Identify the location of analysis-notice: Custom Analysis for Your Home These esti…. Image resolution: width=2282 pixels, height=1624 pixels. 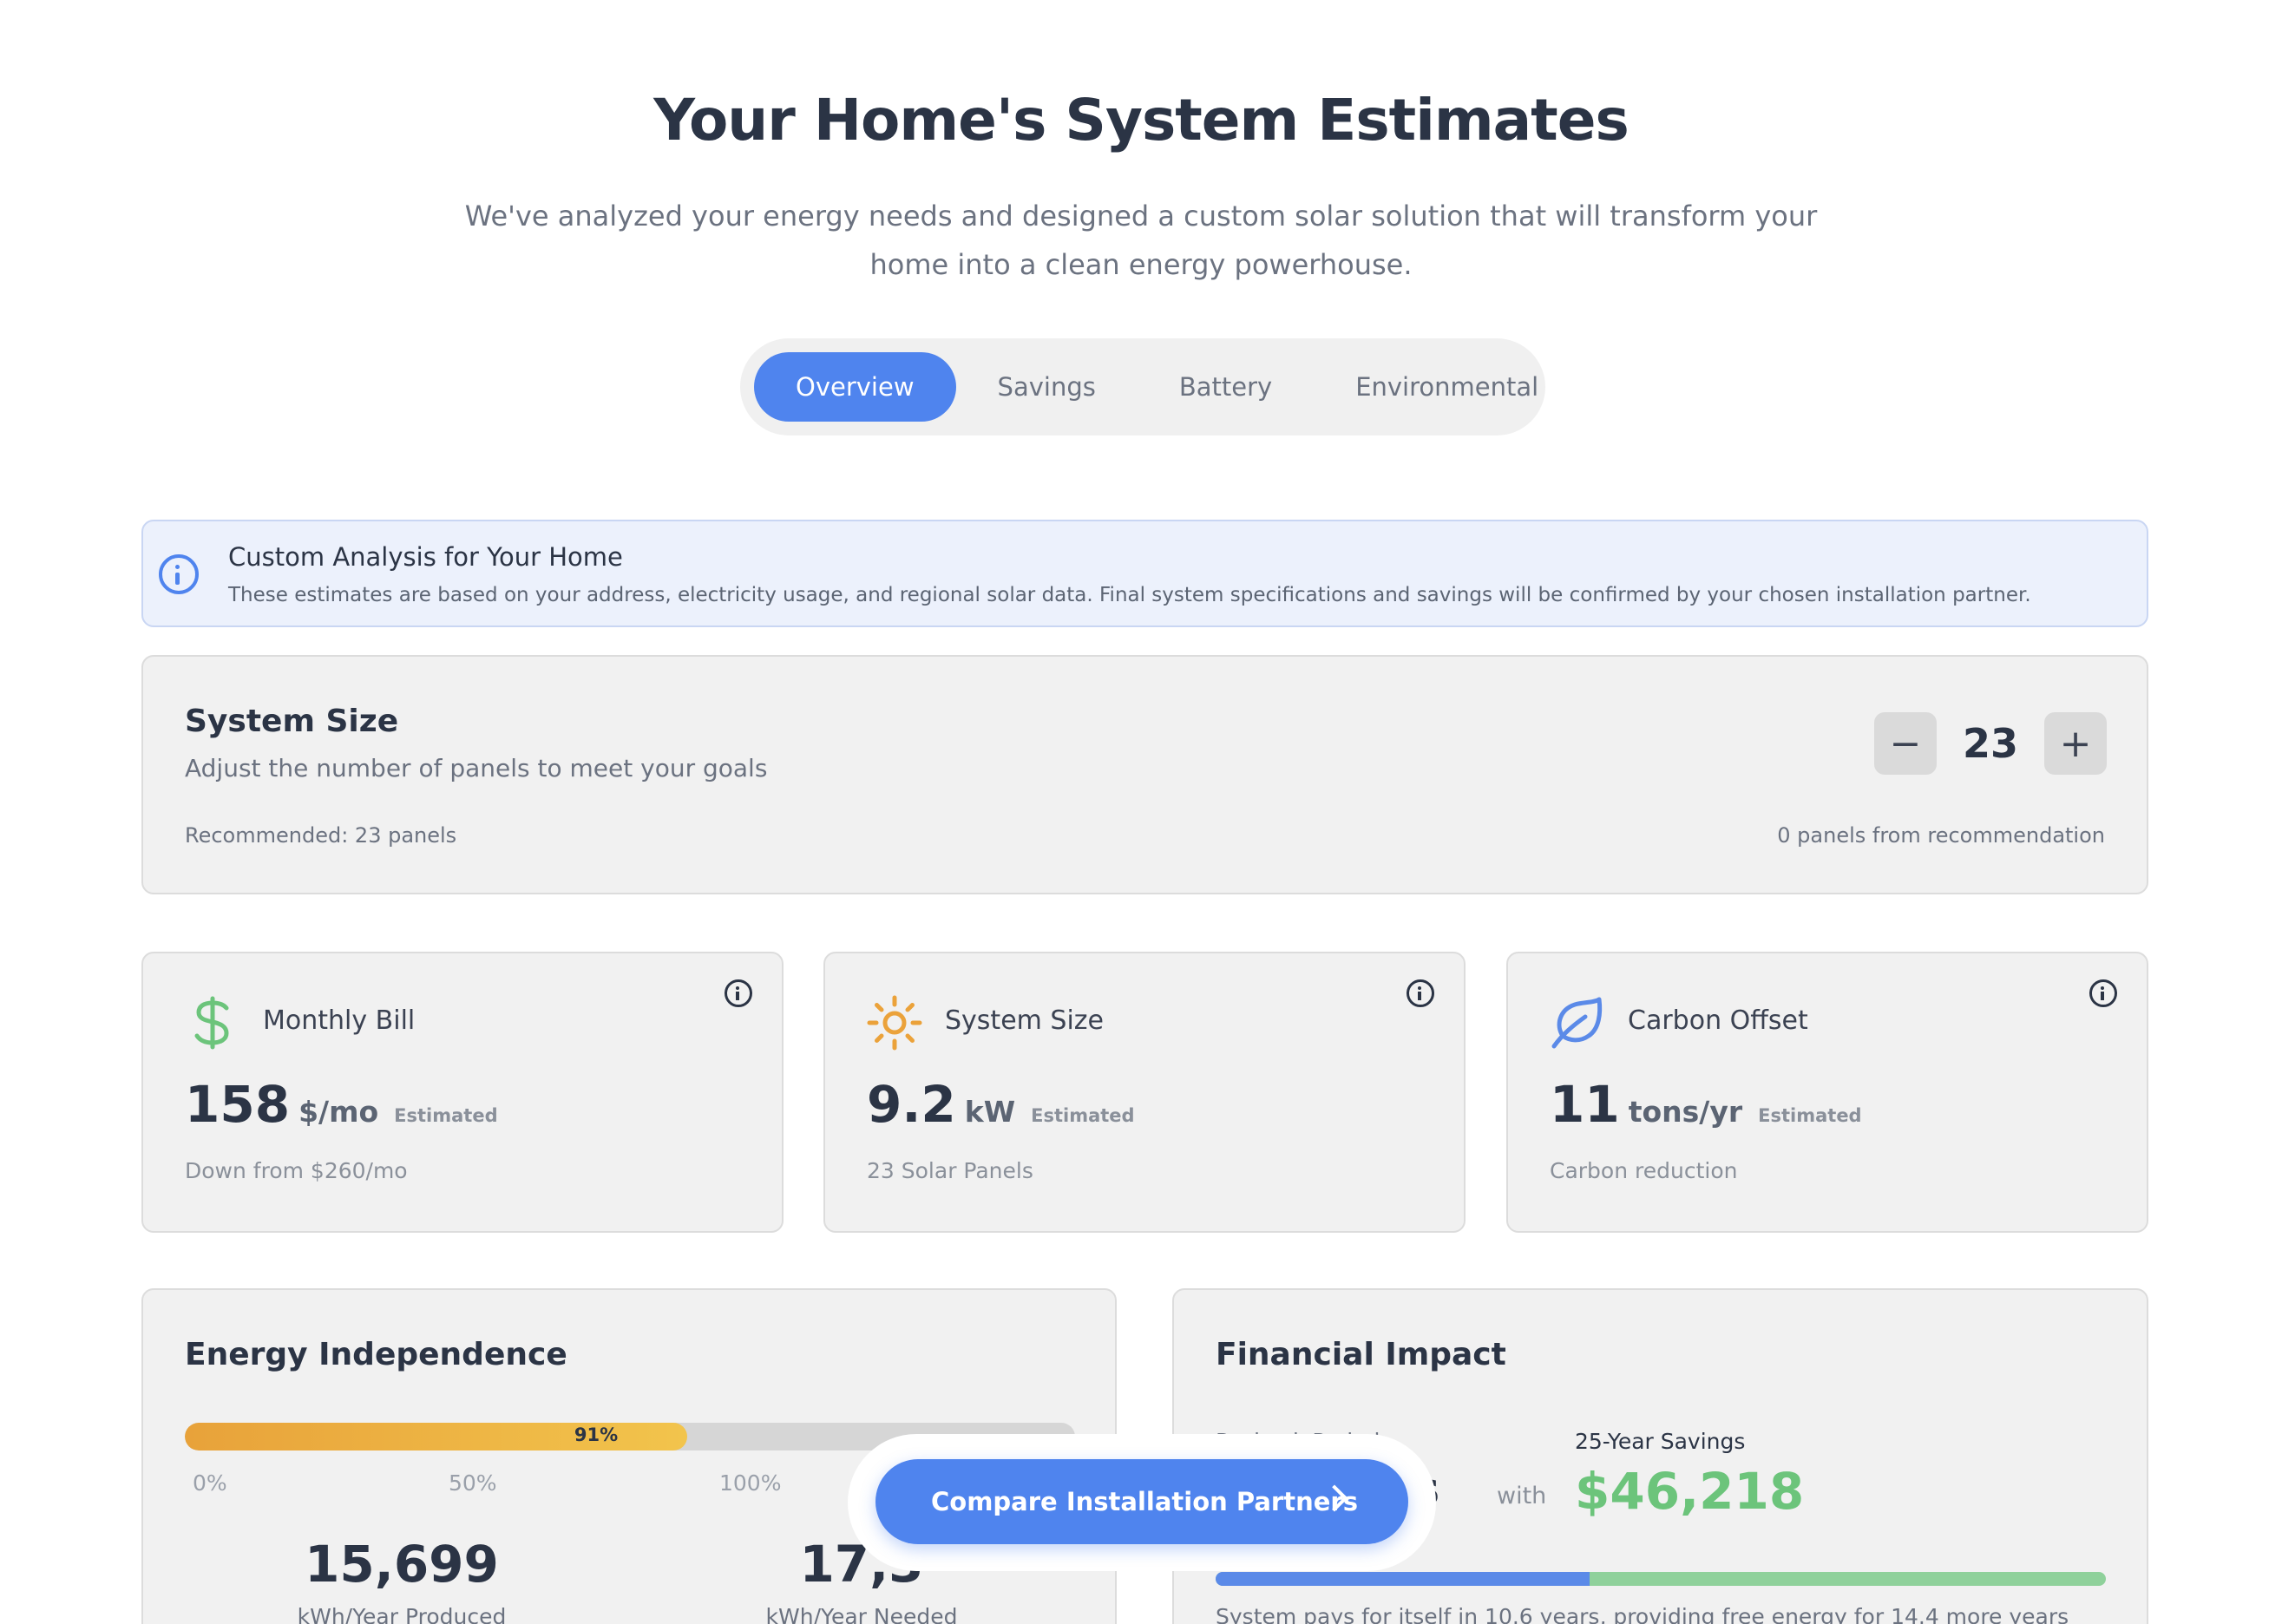
(1145, 573).